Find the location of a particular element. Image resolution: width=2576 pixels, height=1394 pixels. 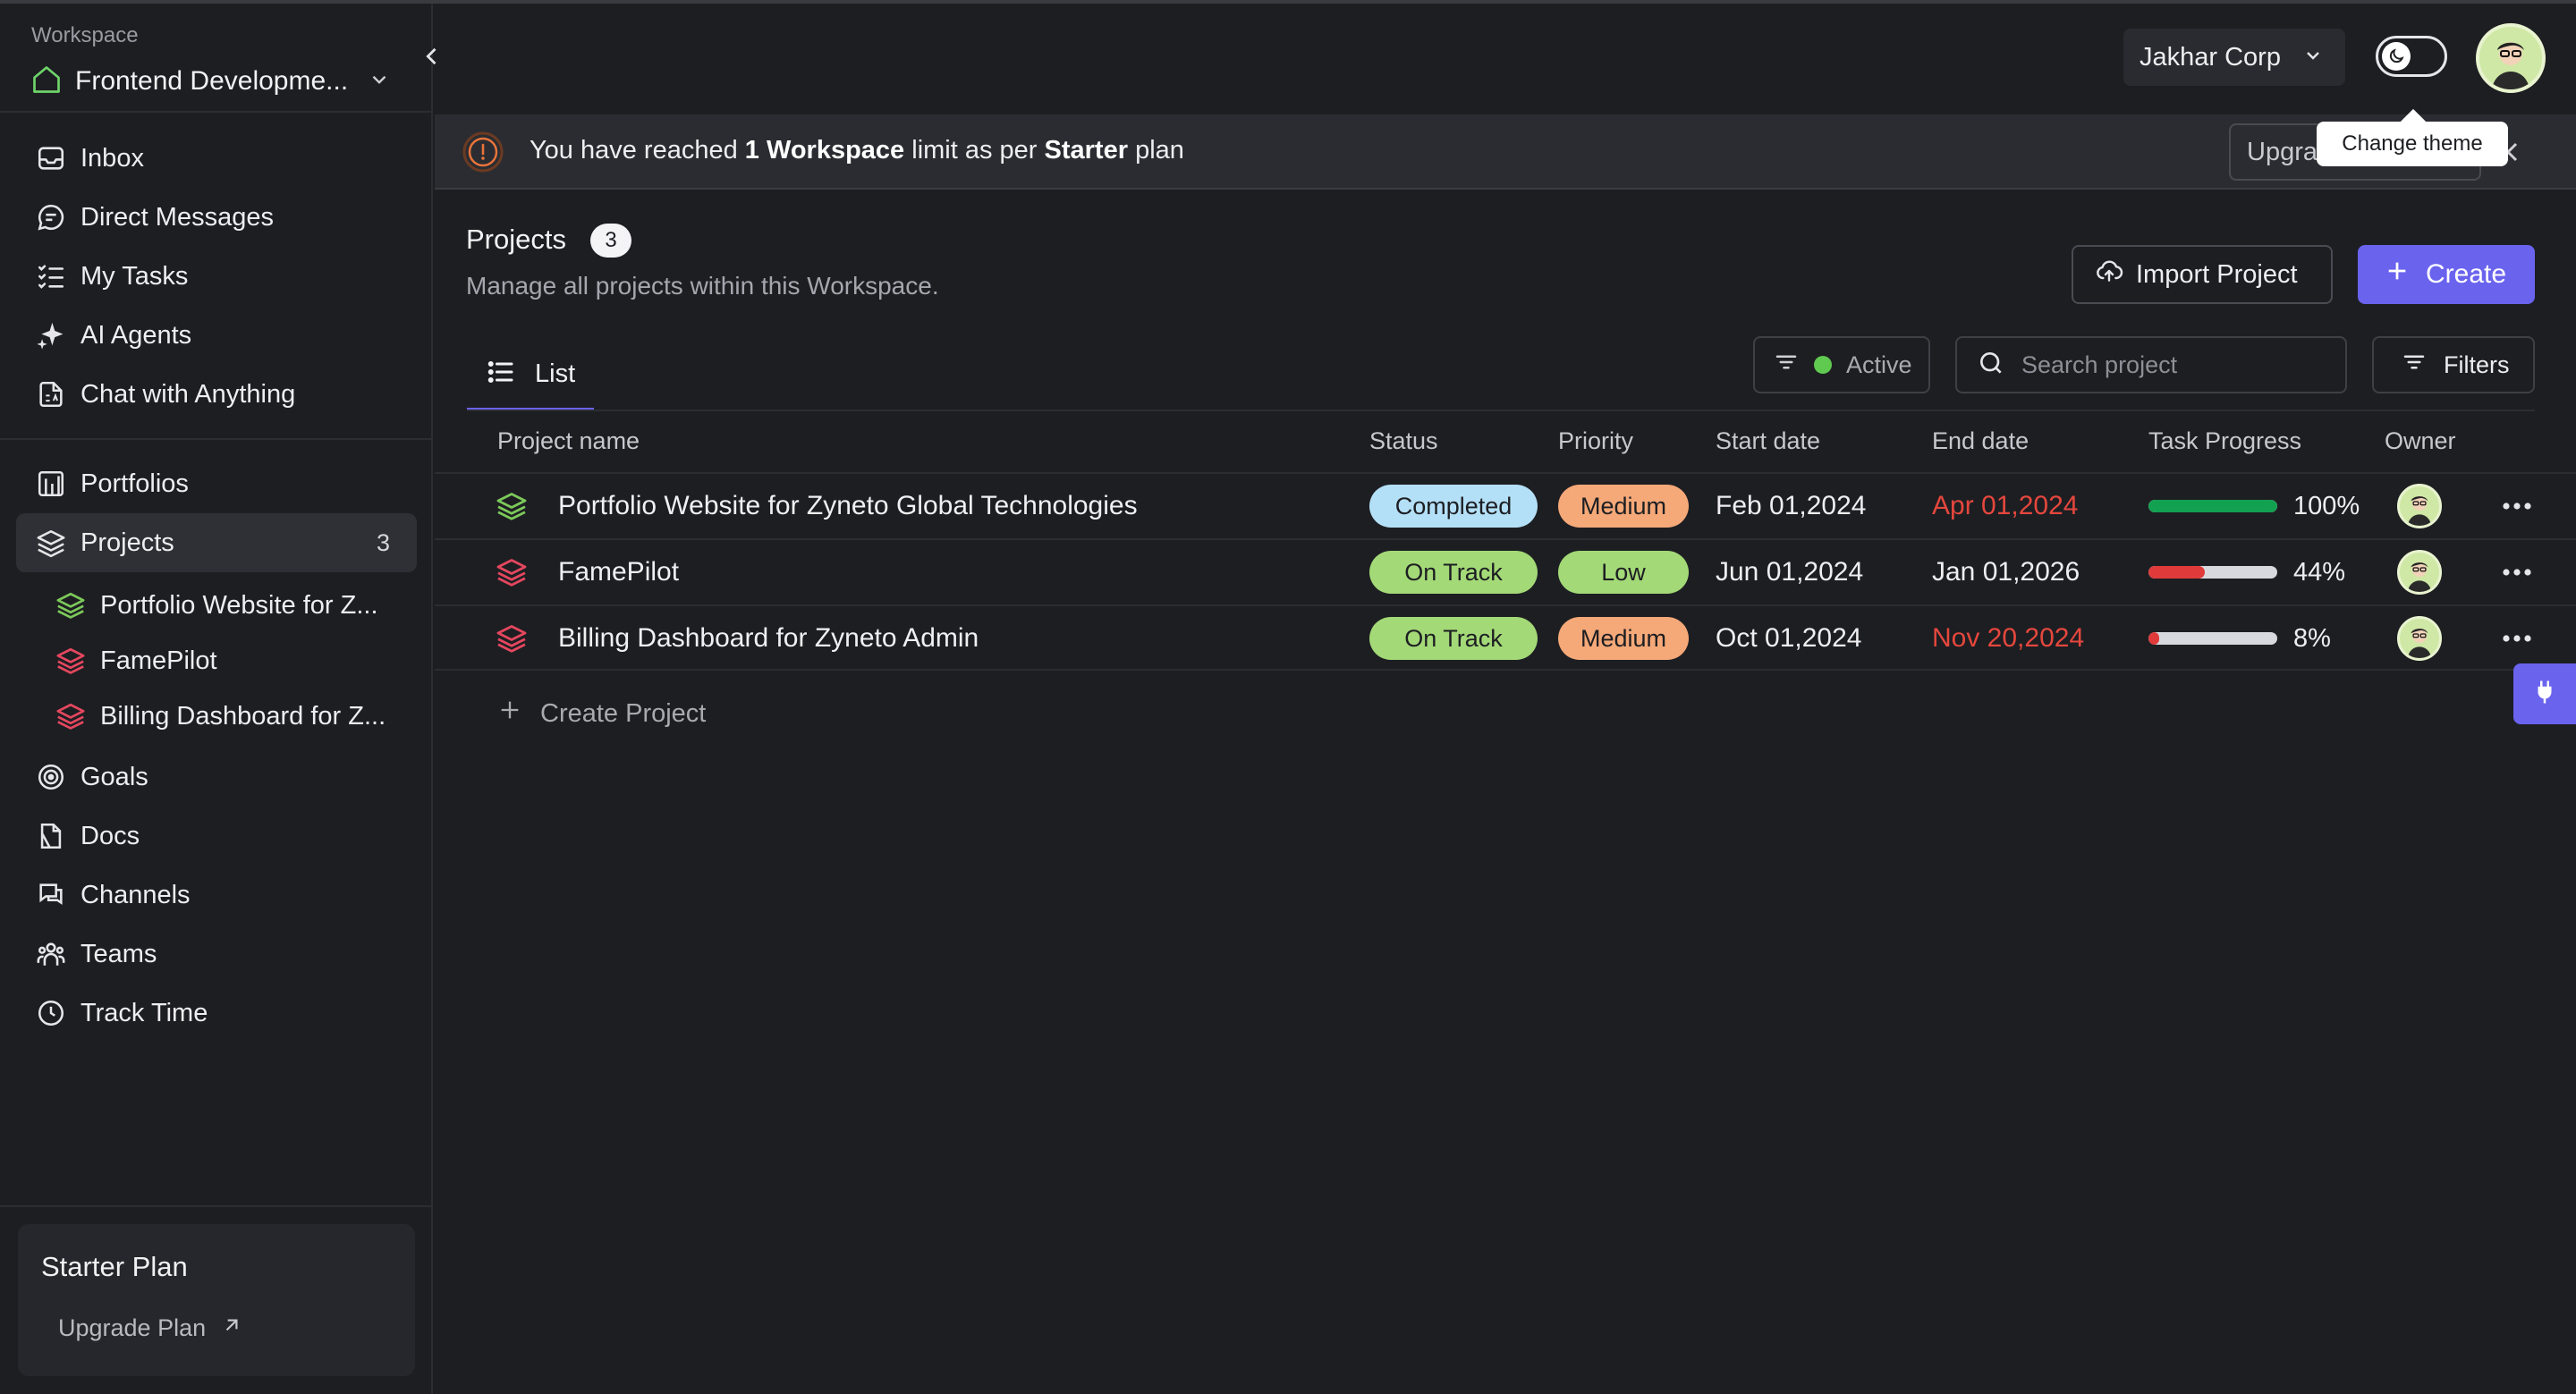

start-date: Oct 01,2024 is located at coordinates (1788, 638).